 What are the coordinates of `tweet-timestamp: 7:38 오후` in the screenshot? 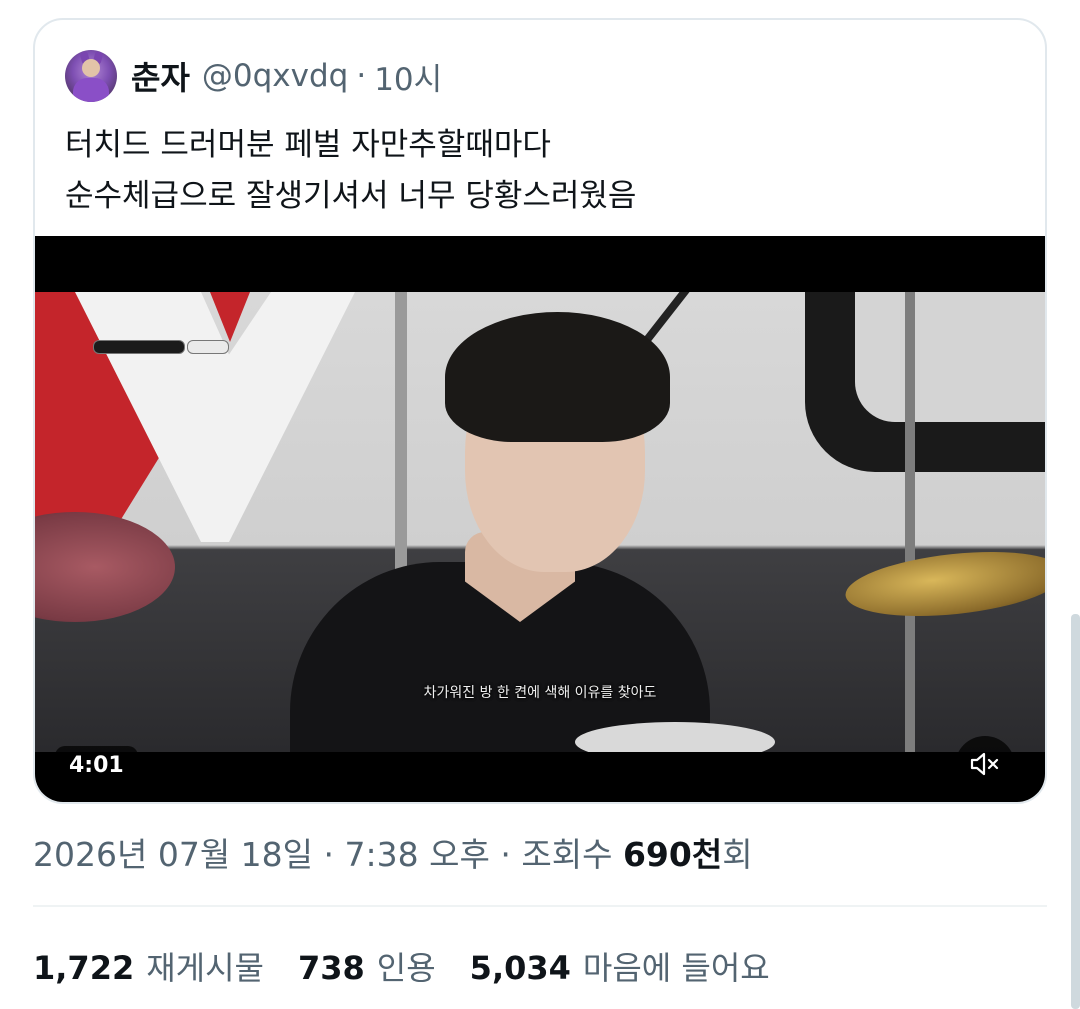 It's located at (417, 854).